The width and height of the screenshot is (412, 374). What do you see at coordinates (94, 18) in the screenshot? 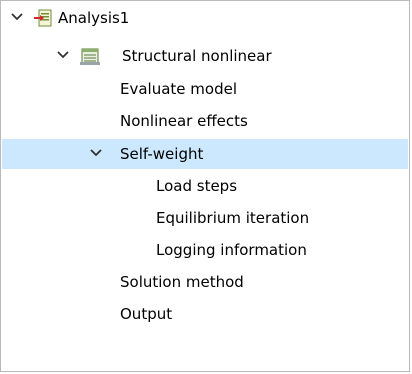
I see `analysis1-label: Analysis1` at bounding box center [94, 18].